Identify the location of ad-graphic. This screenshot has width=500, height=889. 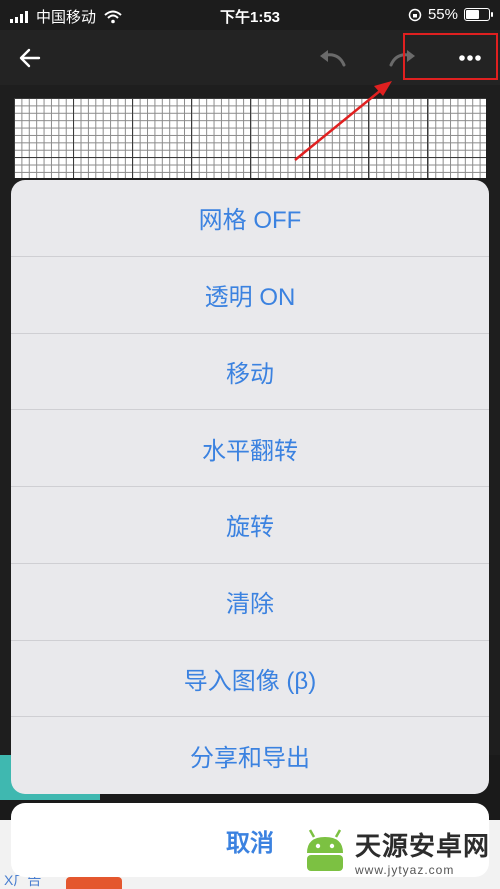
(94, 883).